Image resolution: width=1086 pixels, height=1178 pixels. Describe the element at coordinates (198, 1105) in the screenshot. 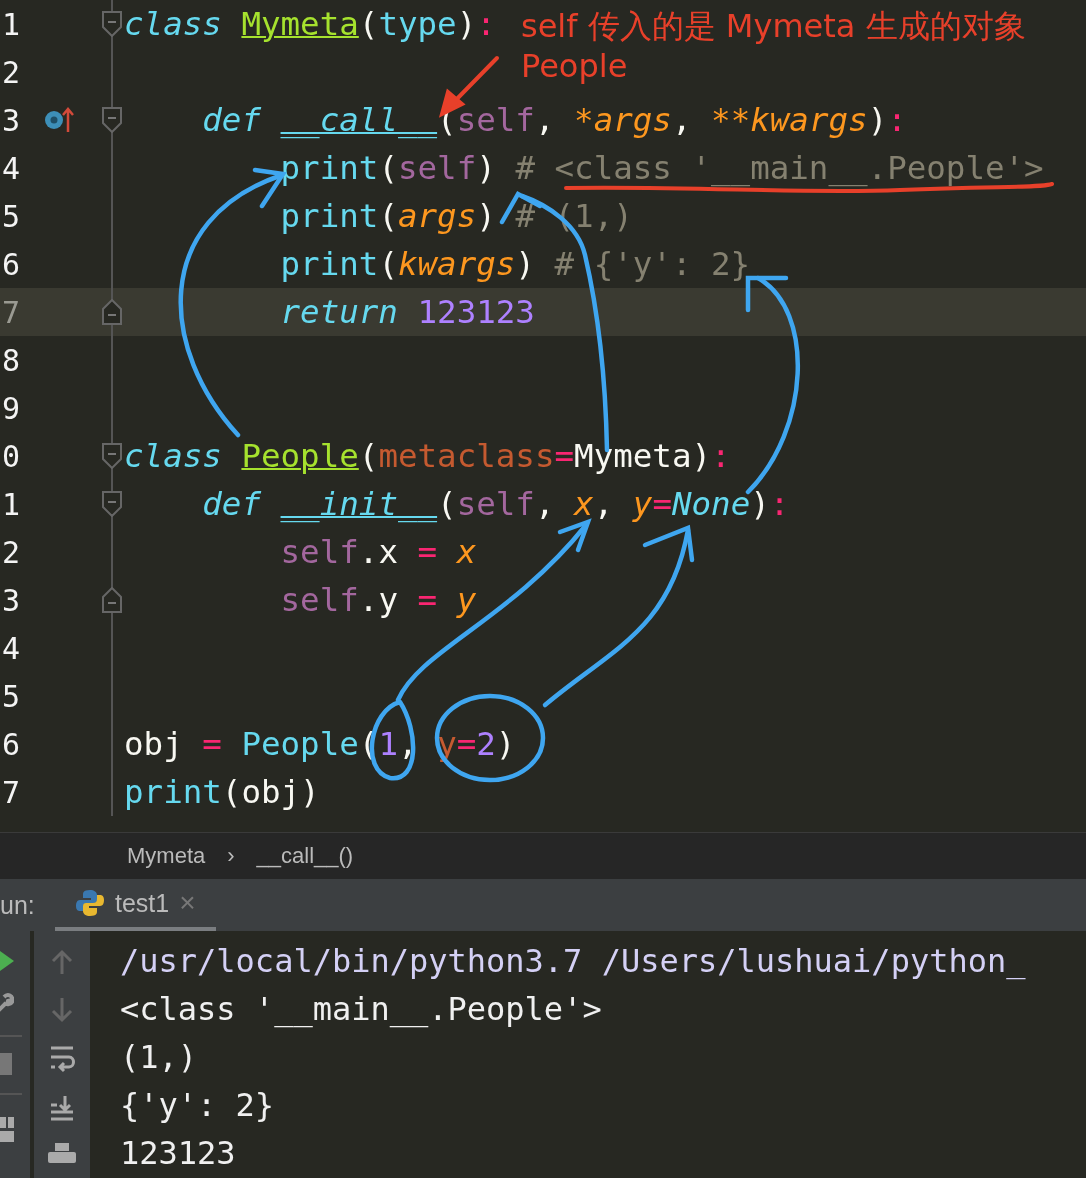

I see `console-line: {'y': 2}` at that location.